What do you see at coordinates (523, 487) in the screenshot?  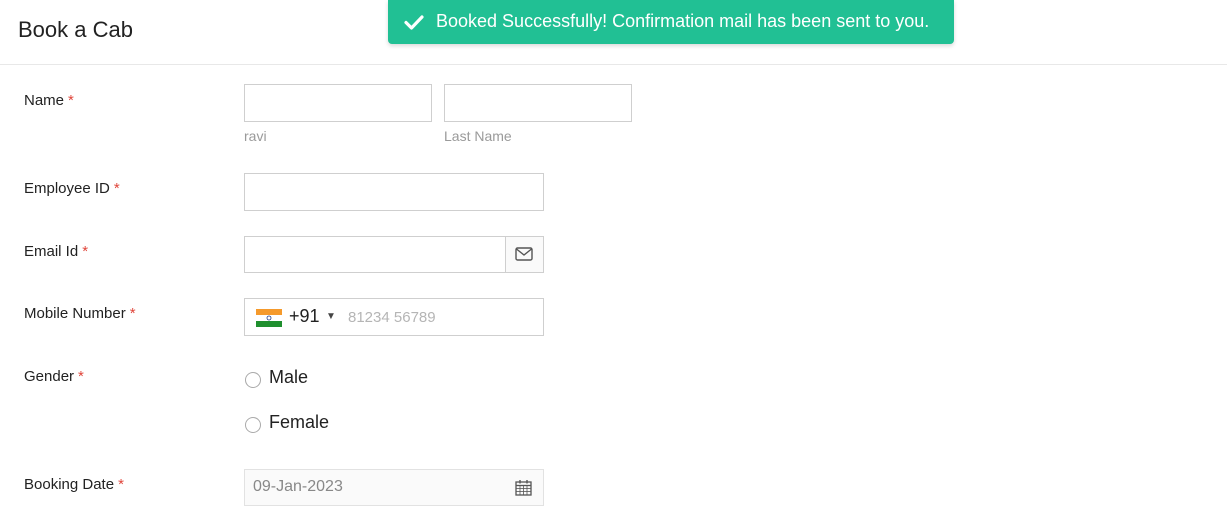 I see `calendar-icon` at bounding box center [523, 487].